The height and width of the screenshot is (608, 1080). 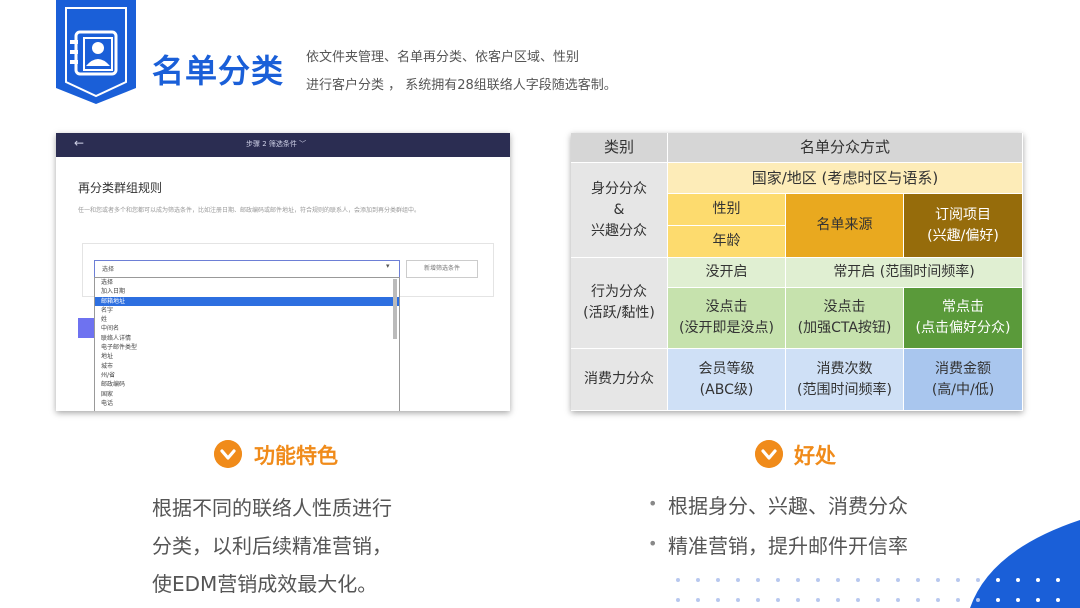 I want to click on cell-purchase-count: 消费次数 (范围时间频率), so click(x=845, y=380).